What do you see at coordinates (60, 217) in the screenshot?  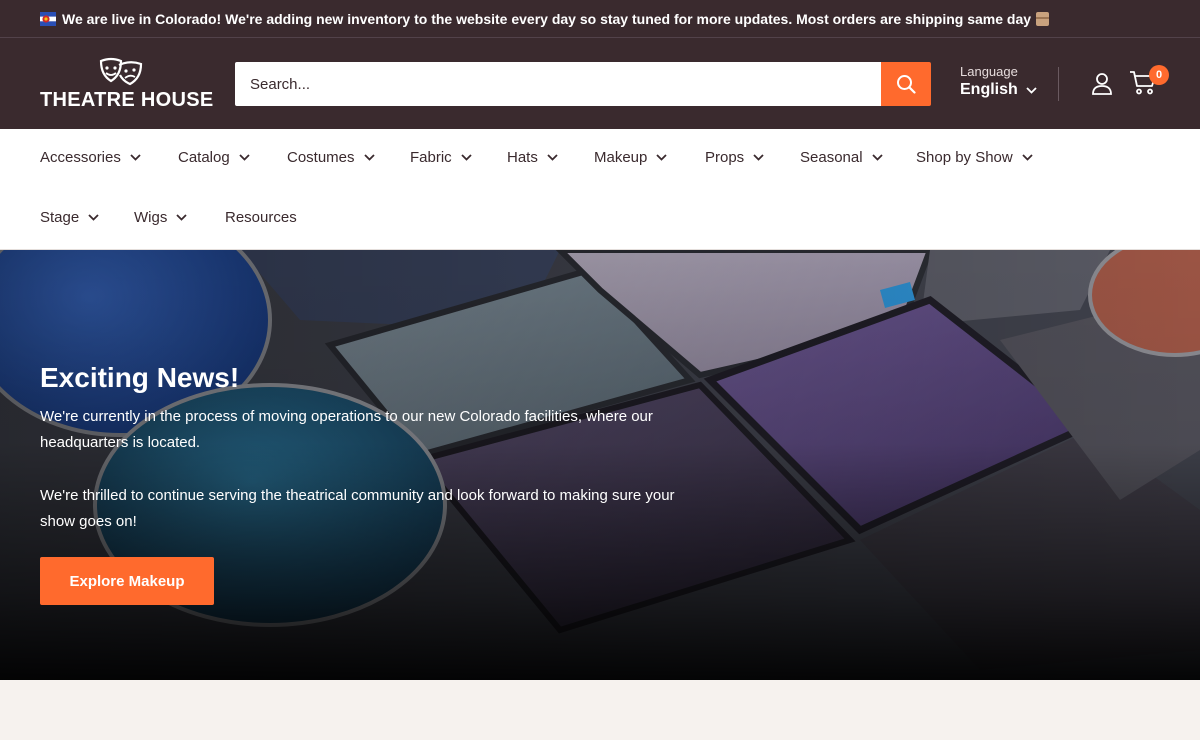 I see `nav-label: Stage` at bounding box center [60, 217].